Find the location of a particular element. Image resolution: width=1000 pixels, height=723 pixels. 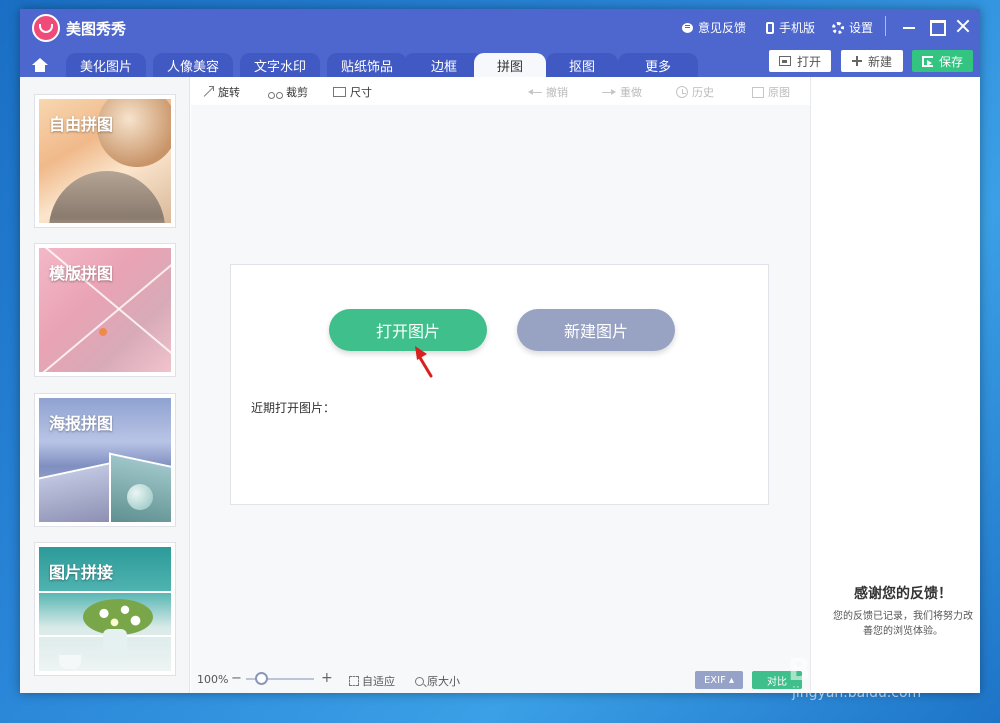

poster-collage-card: 海报拼图 is located at coordinates (105, 460).